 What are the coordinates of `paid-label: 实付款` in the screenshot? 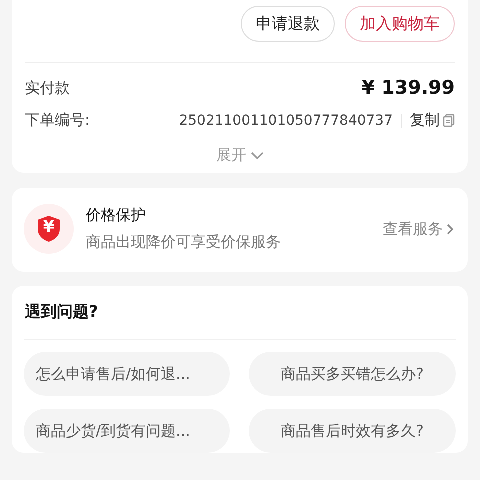 It's located at (47, 88).